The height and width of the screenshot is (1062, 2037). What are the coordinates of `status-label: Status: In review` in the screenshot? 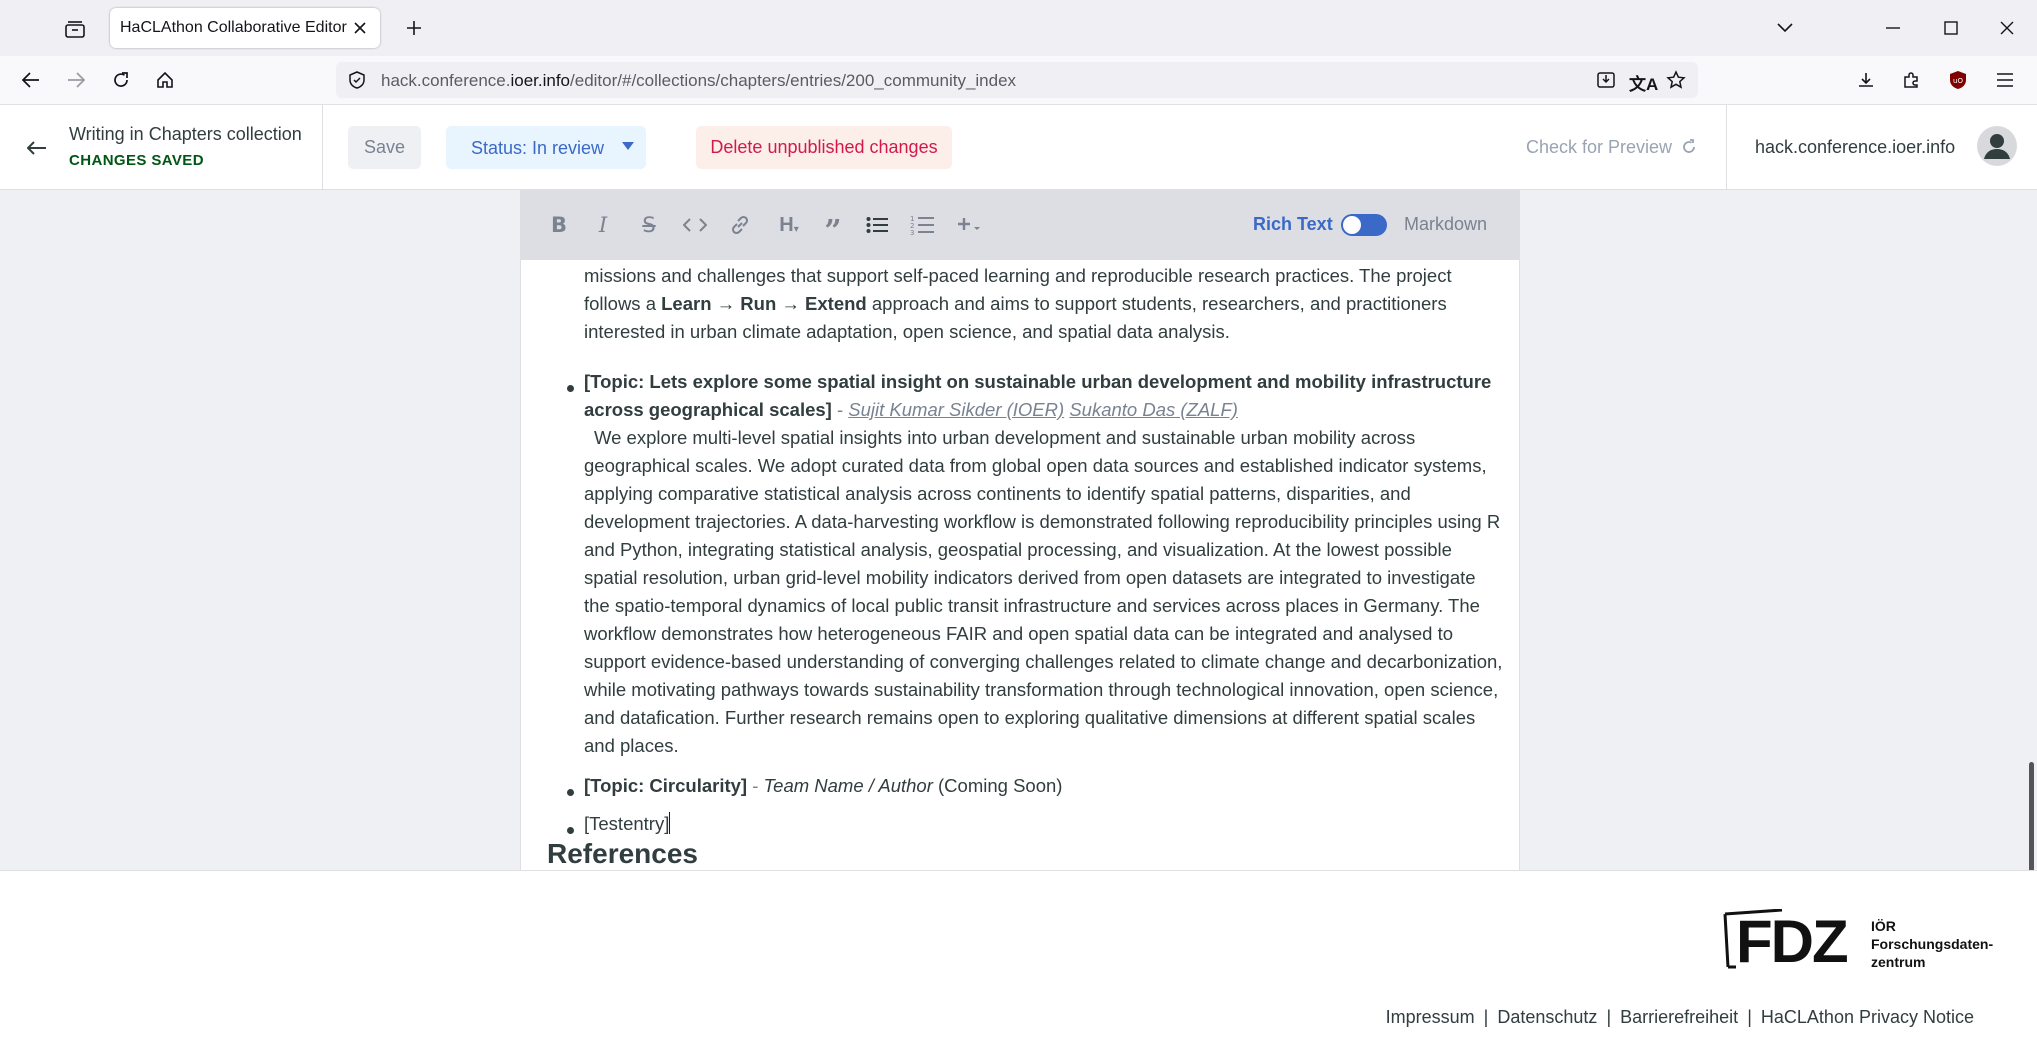 It's located at (538, 148).